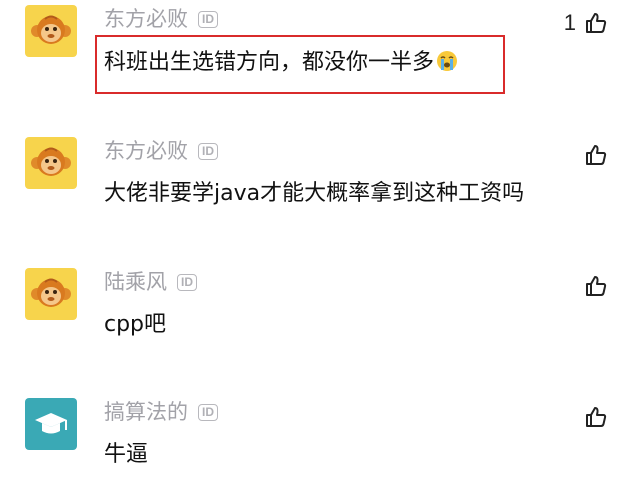 Image resolution: width=640 pixels, height=485 pixels. I want to click on highlight-box, so click(300, 64).